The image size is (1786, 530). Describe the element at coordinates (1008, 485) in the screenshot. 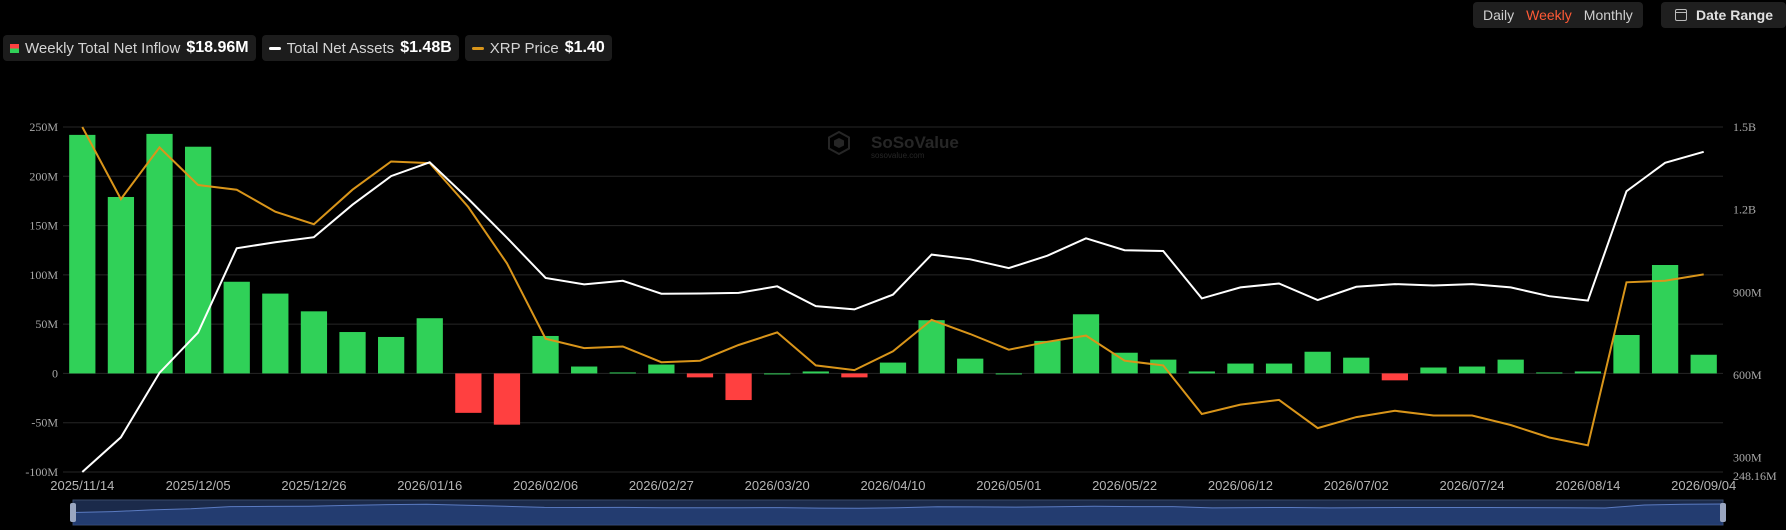

I see `x-tick-label: 2026/05/01` at that location.